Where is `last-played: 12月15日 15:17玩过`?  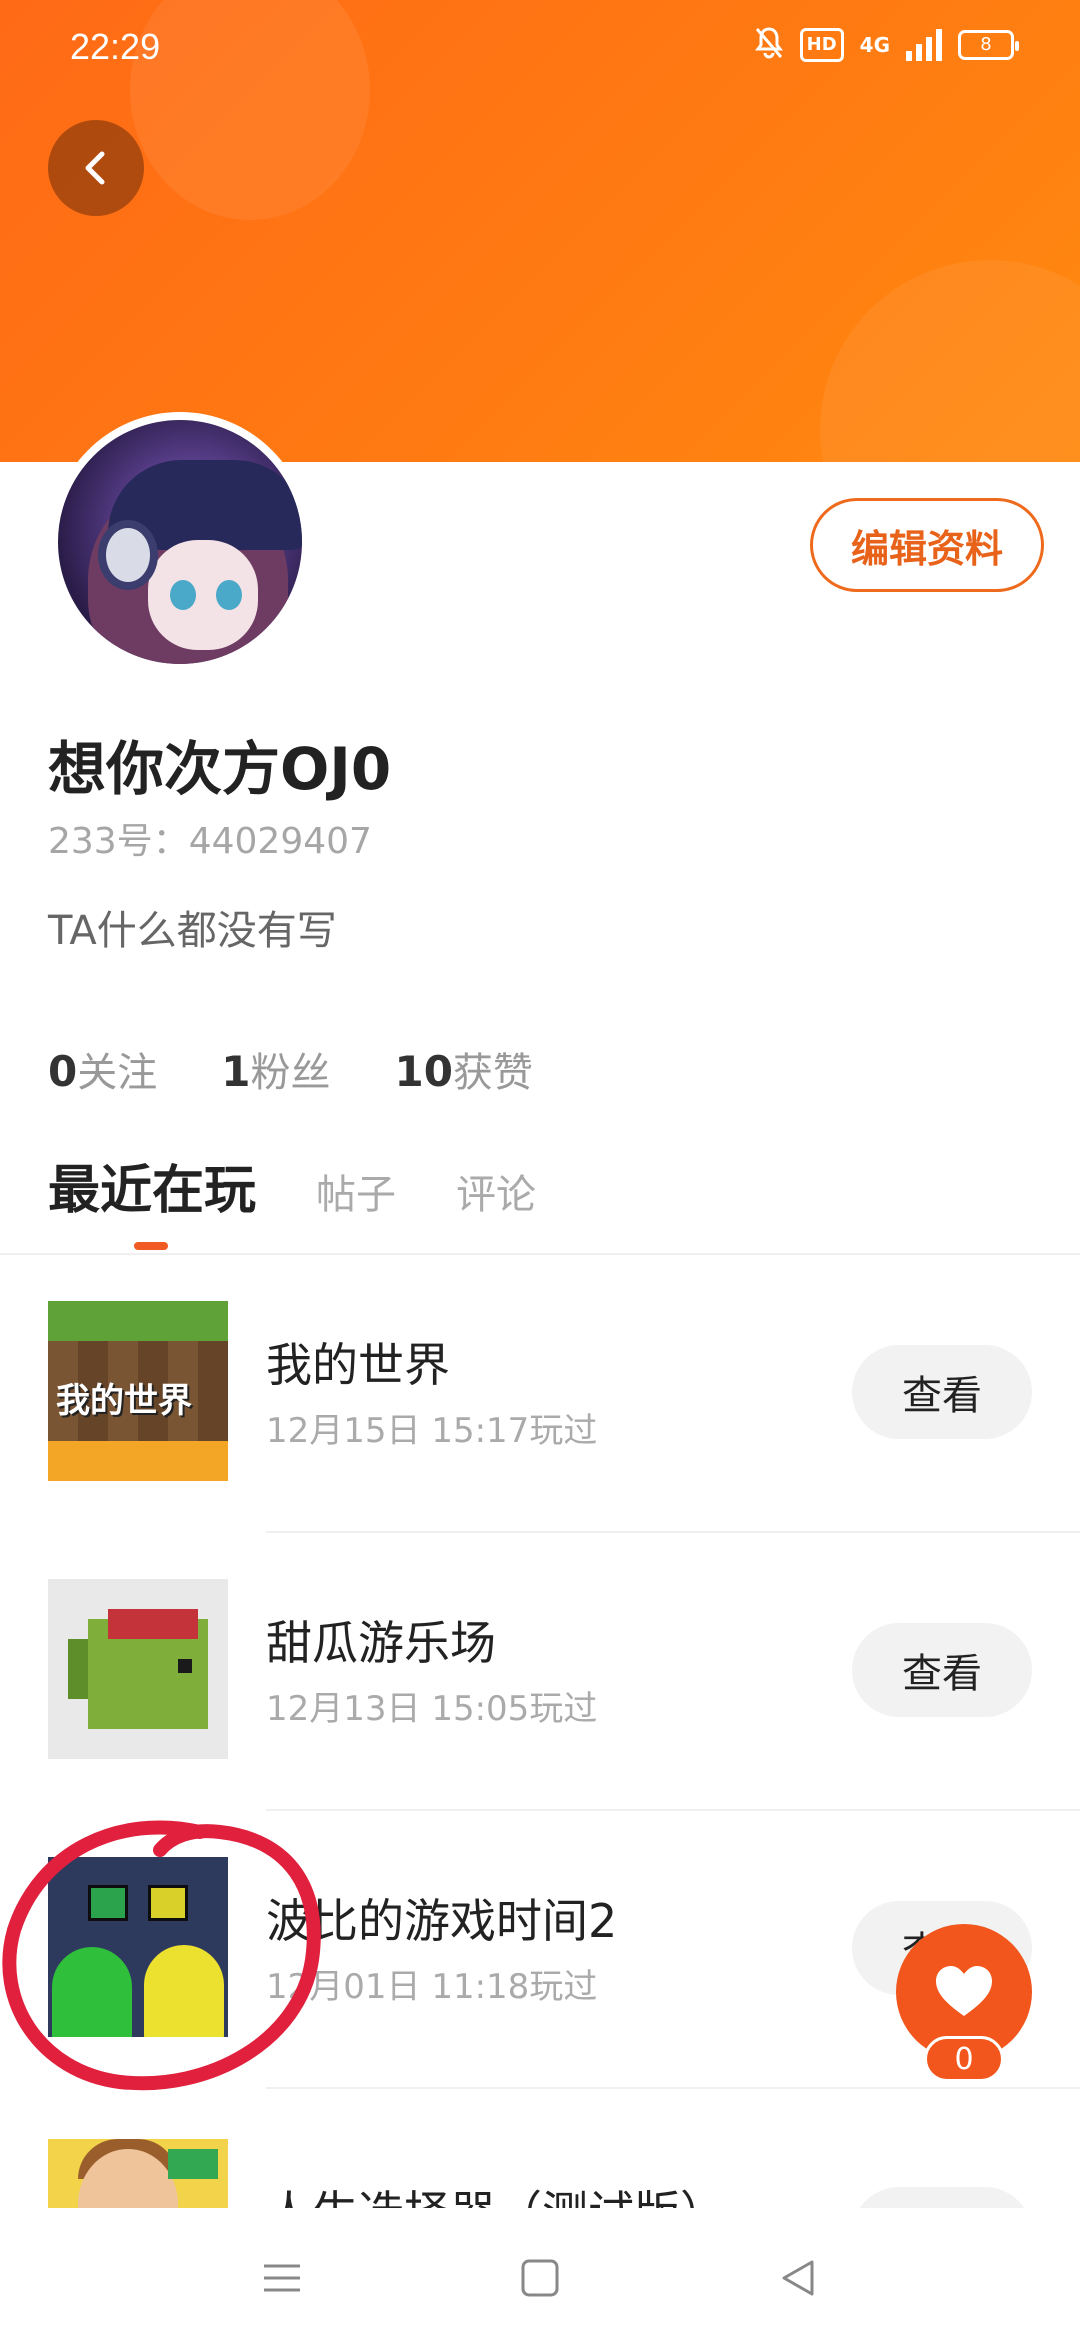
last-played: 12月15日 15:17玩过 is located at coordinates (432, 1431).